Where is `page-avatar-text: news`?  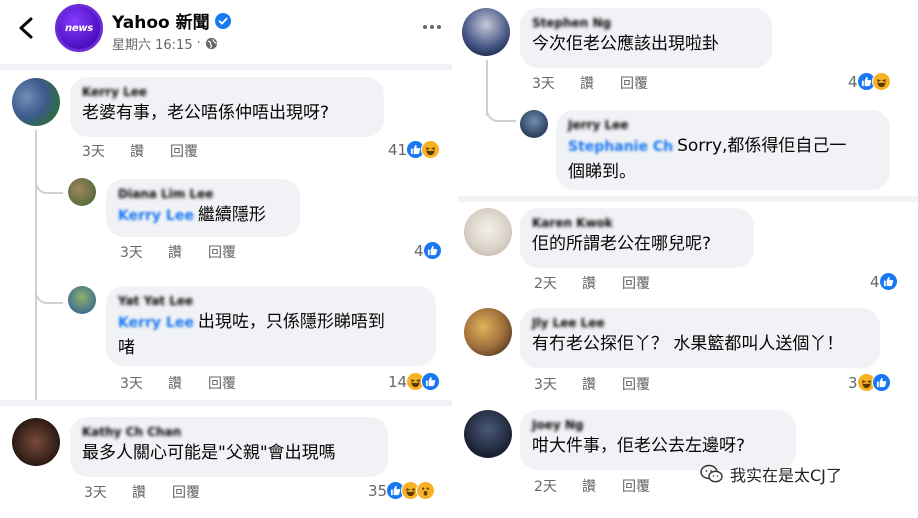
page-avatar-text: news is located at coordinates (79, 28).